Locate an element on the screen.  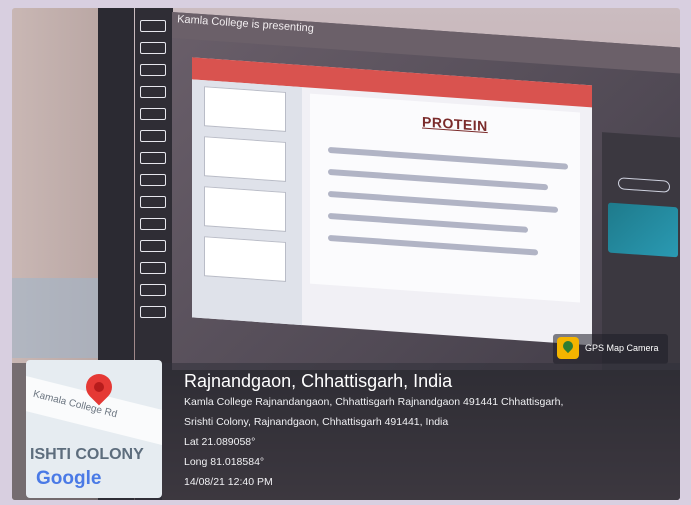
location-title: Rajnandgaon, Chhattisgarh, India is located at coordinates (318, 381).